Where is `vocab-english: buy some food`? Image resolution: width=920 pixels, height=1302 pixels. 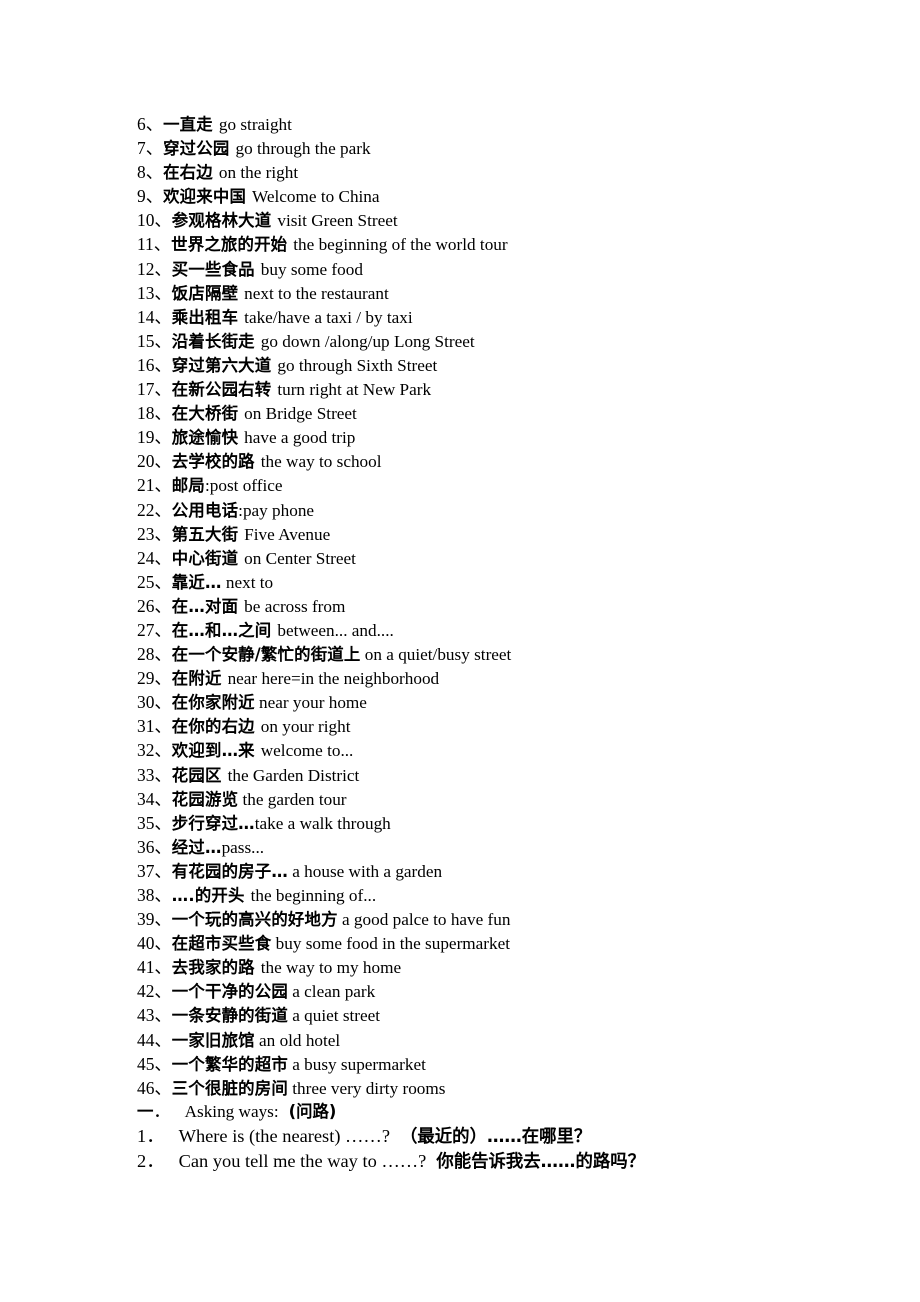 vocab-english: buy some food is located at coordinates (311, 269).